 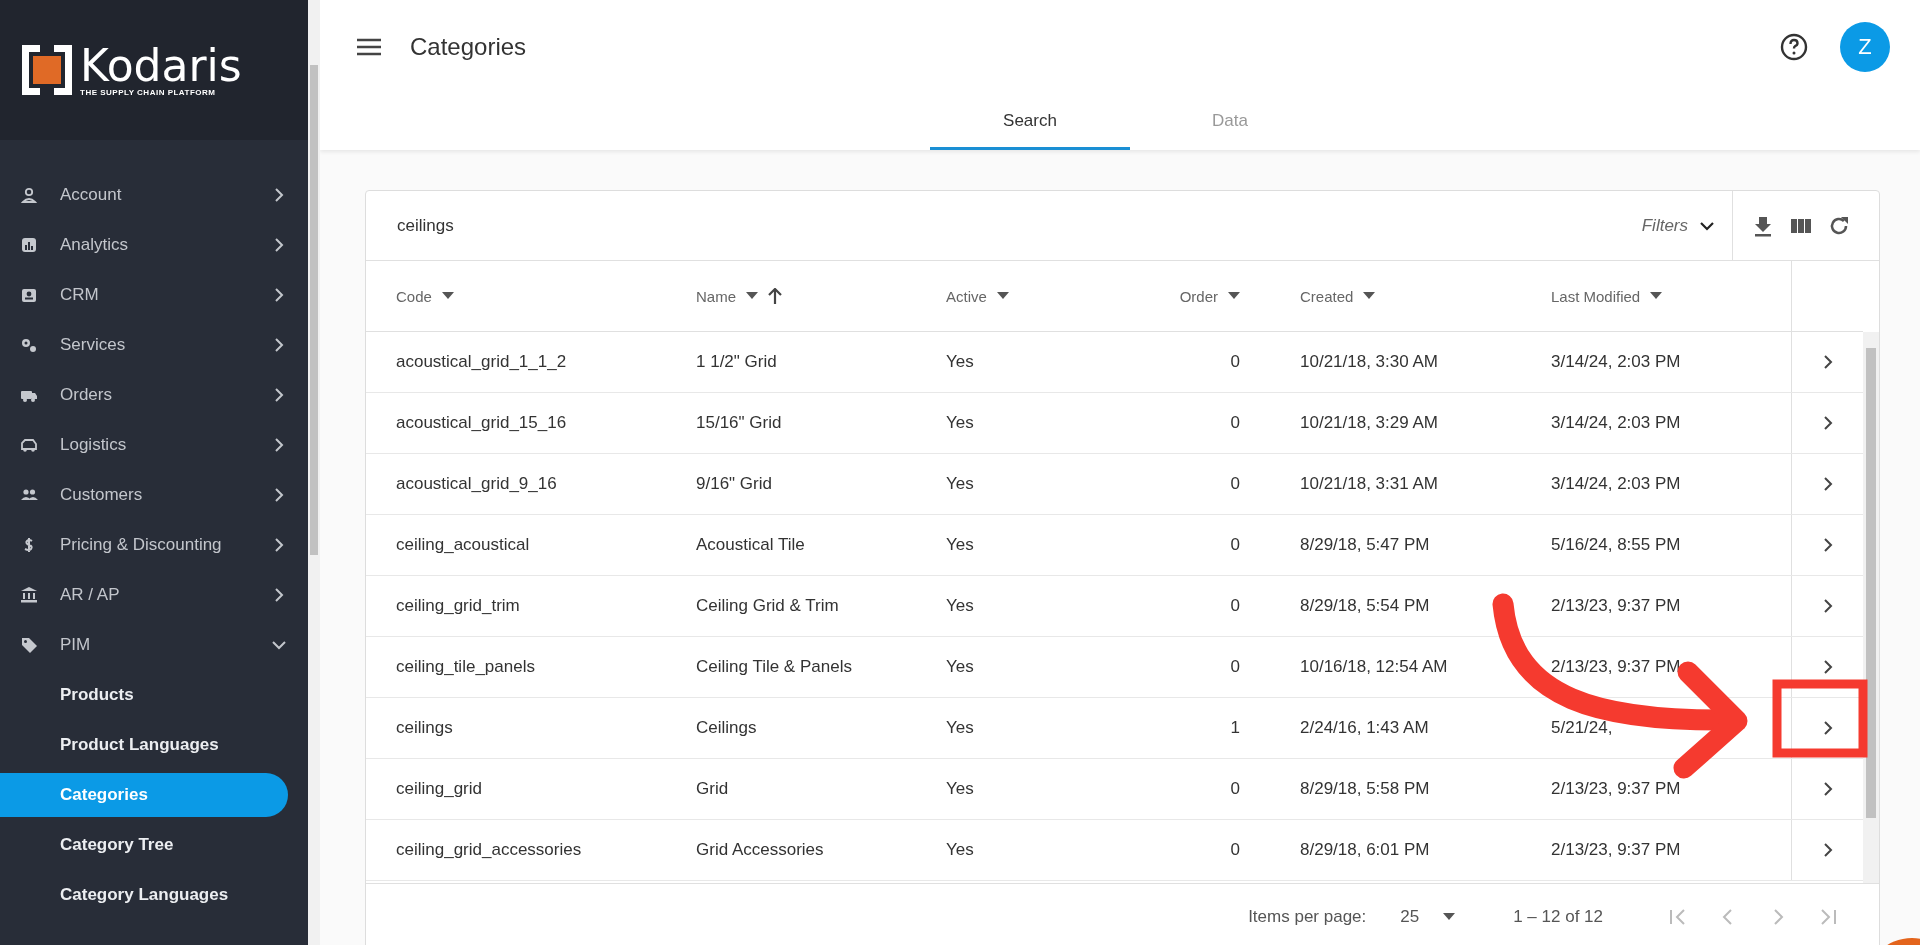 I want to click on tab: Search, so click(x=1030, y=122).